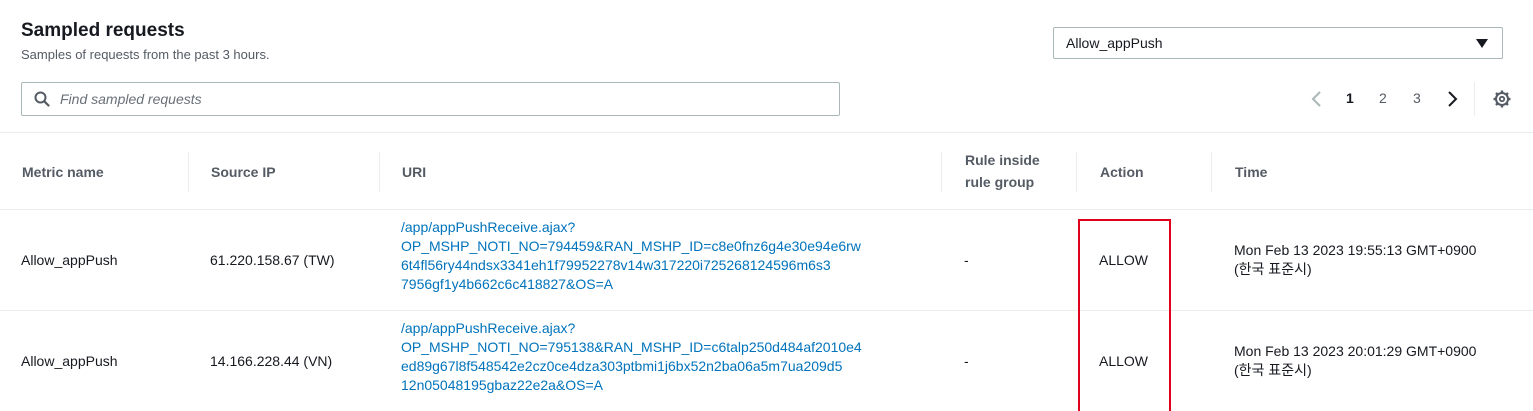 The height and width of the screenshot is (411, 1533). What do you see at coordinates (243, 172) in the screenshot?
I see `column-header-source-ip: Source IP` at bounding box center [243, 172].